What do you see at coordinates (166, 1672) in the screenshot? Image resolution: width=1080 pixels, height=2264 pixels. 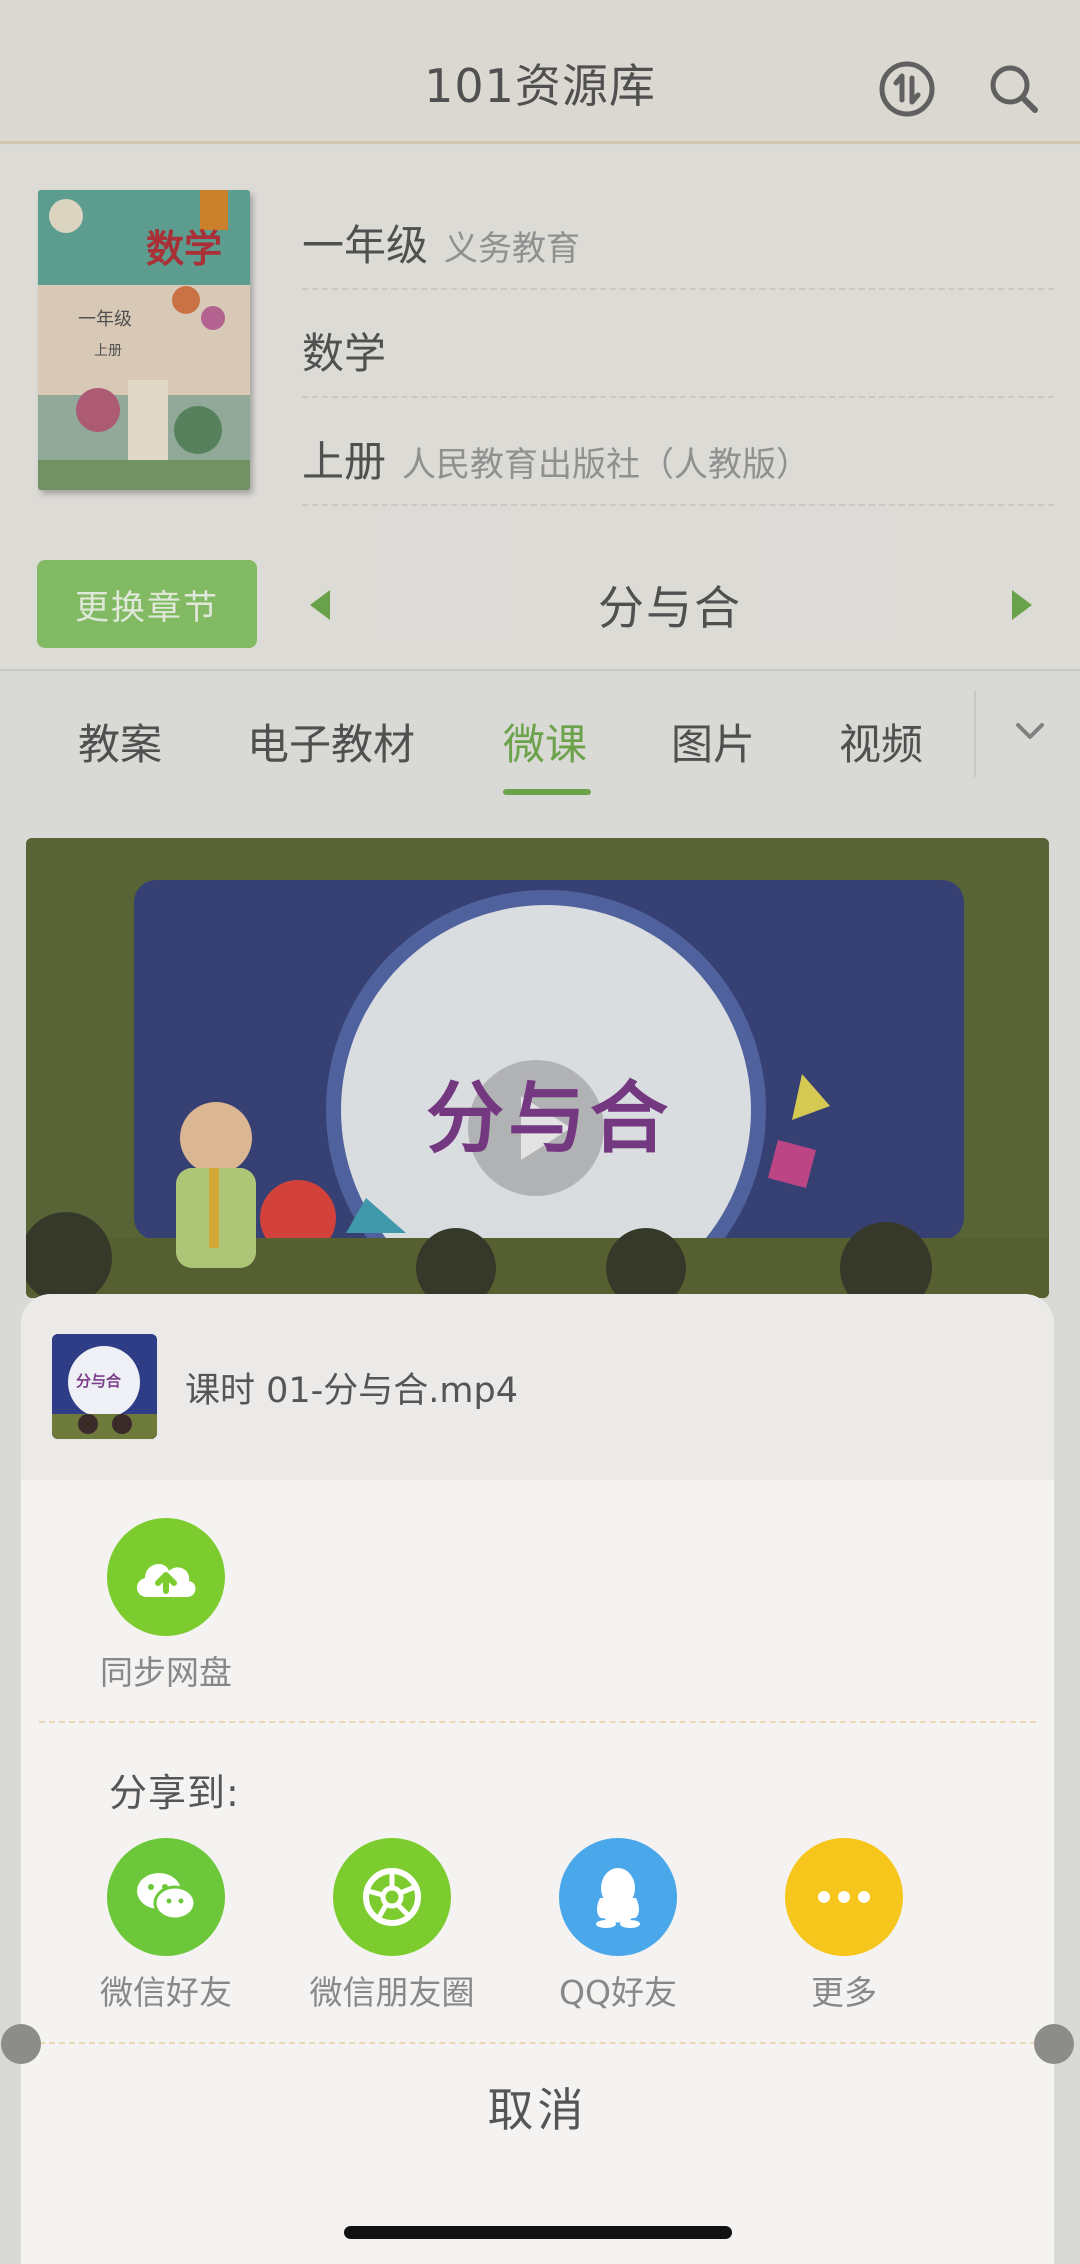 I see `sync-cloud-label: 同步网盘` at bounding box center [166, 1672].